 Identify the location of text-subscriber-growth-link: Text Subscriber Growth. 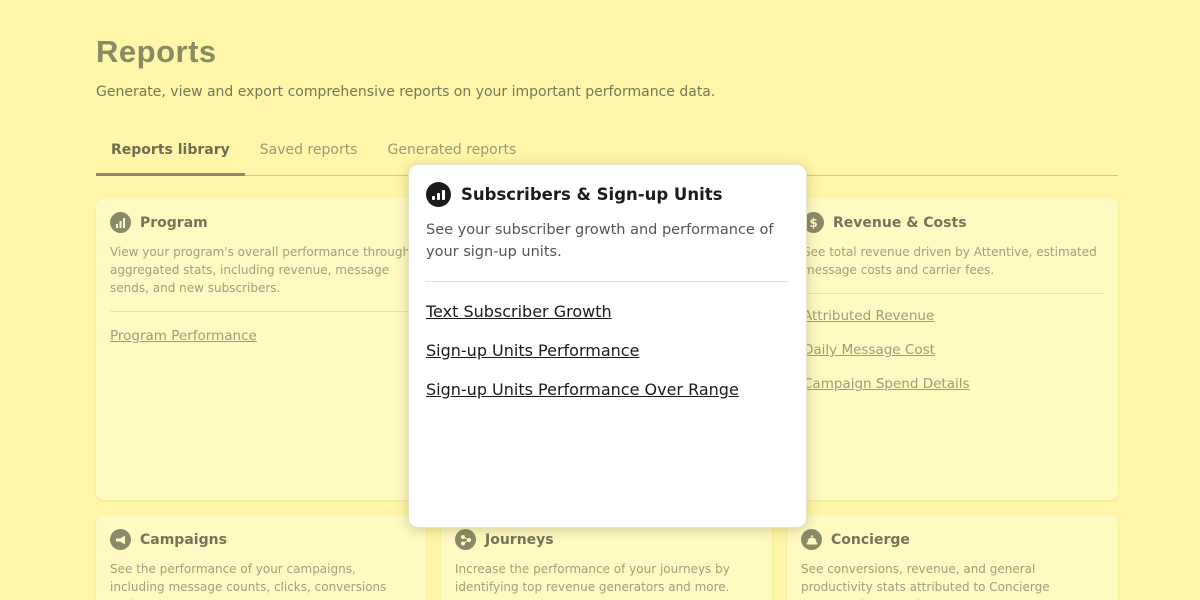
(607, 311).